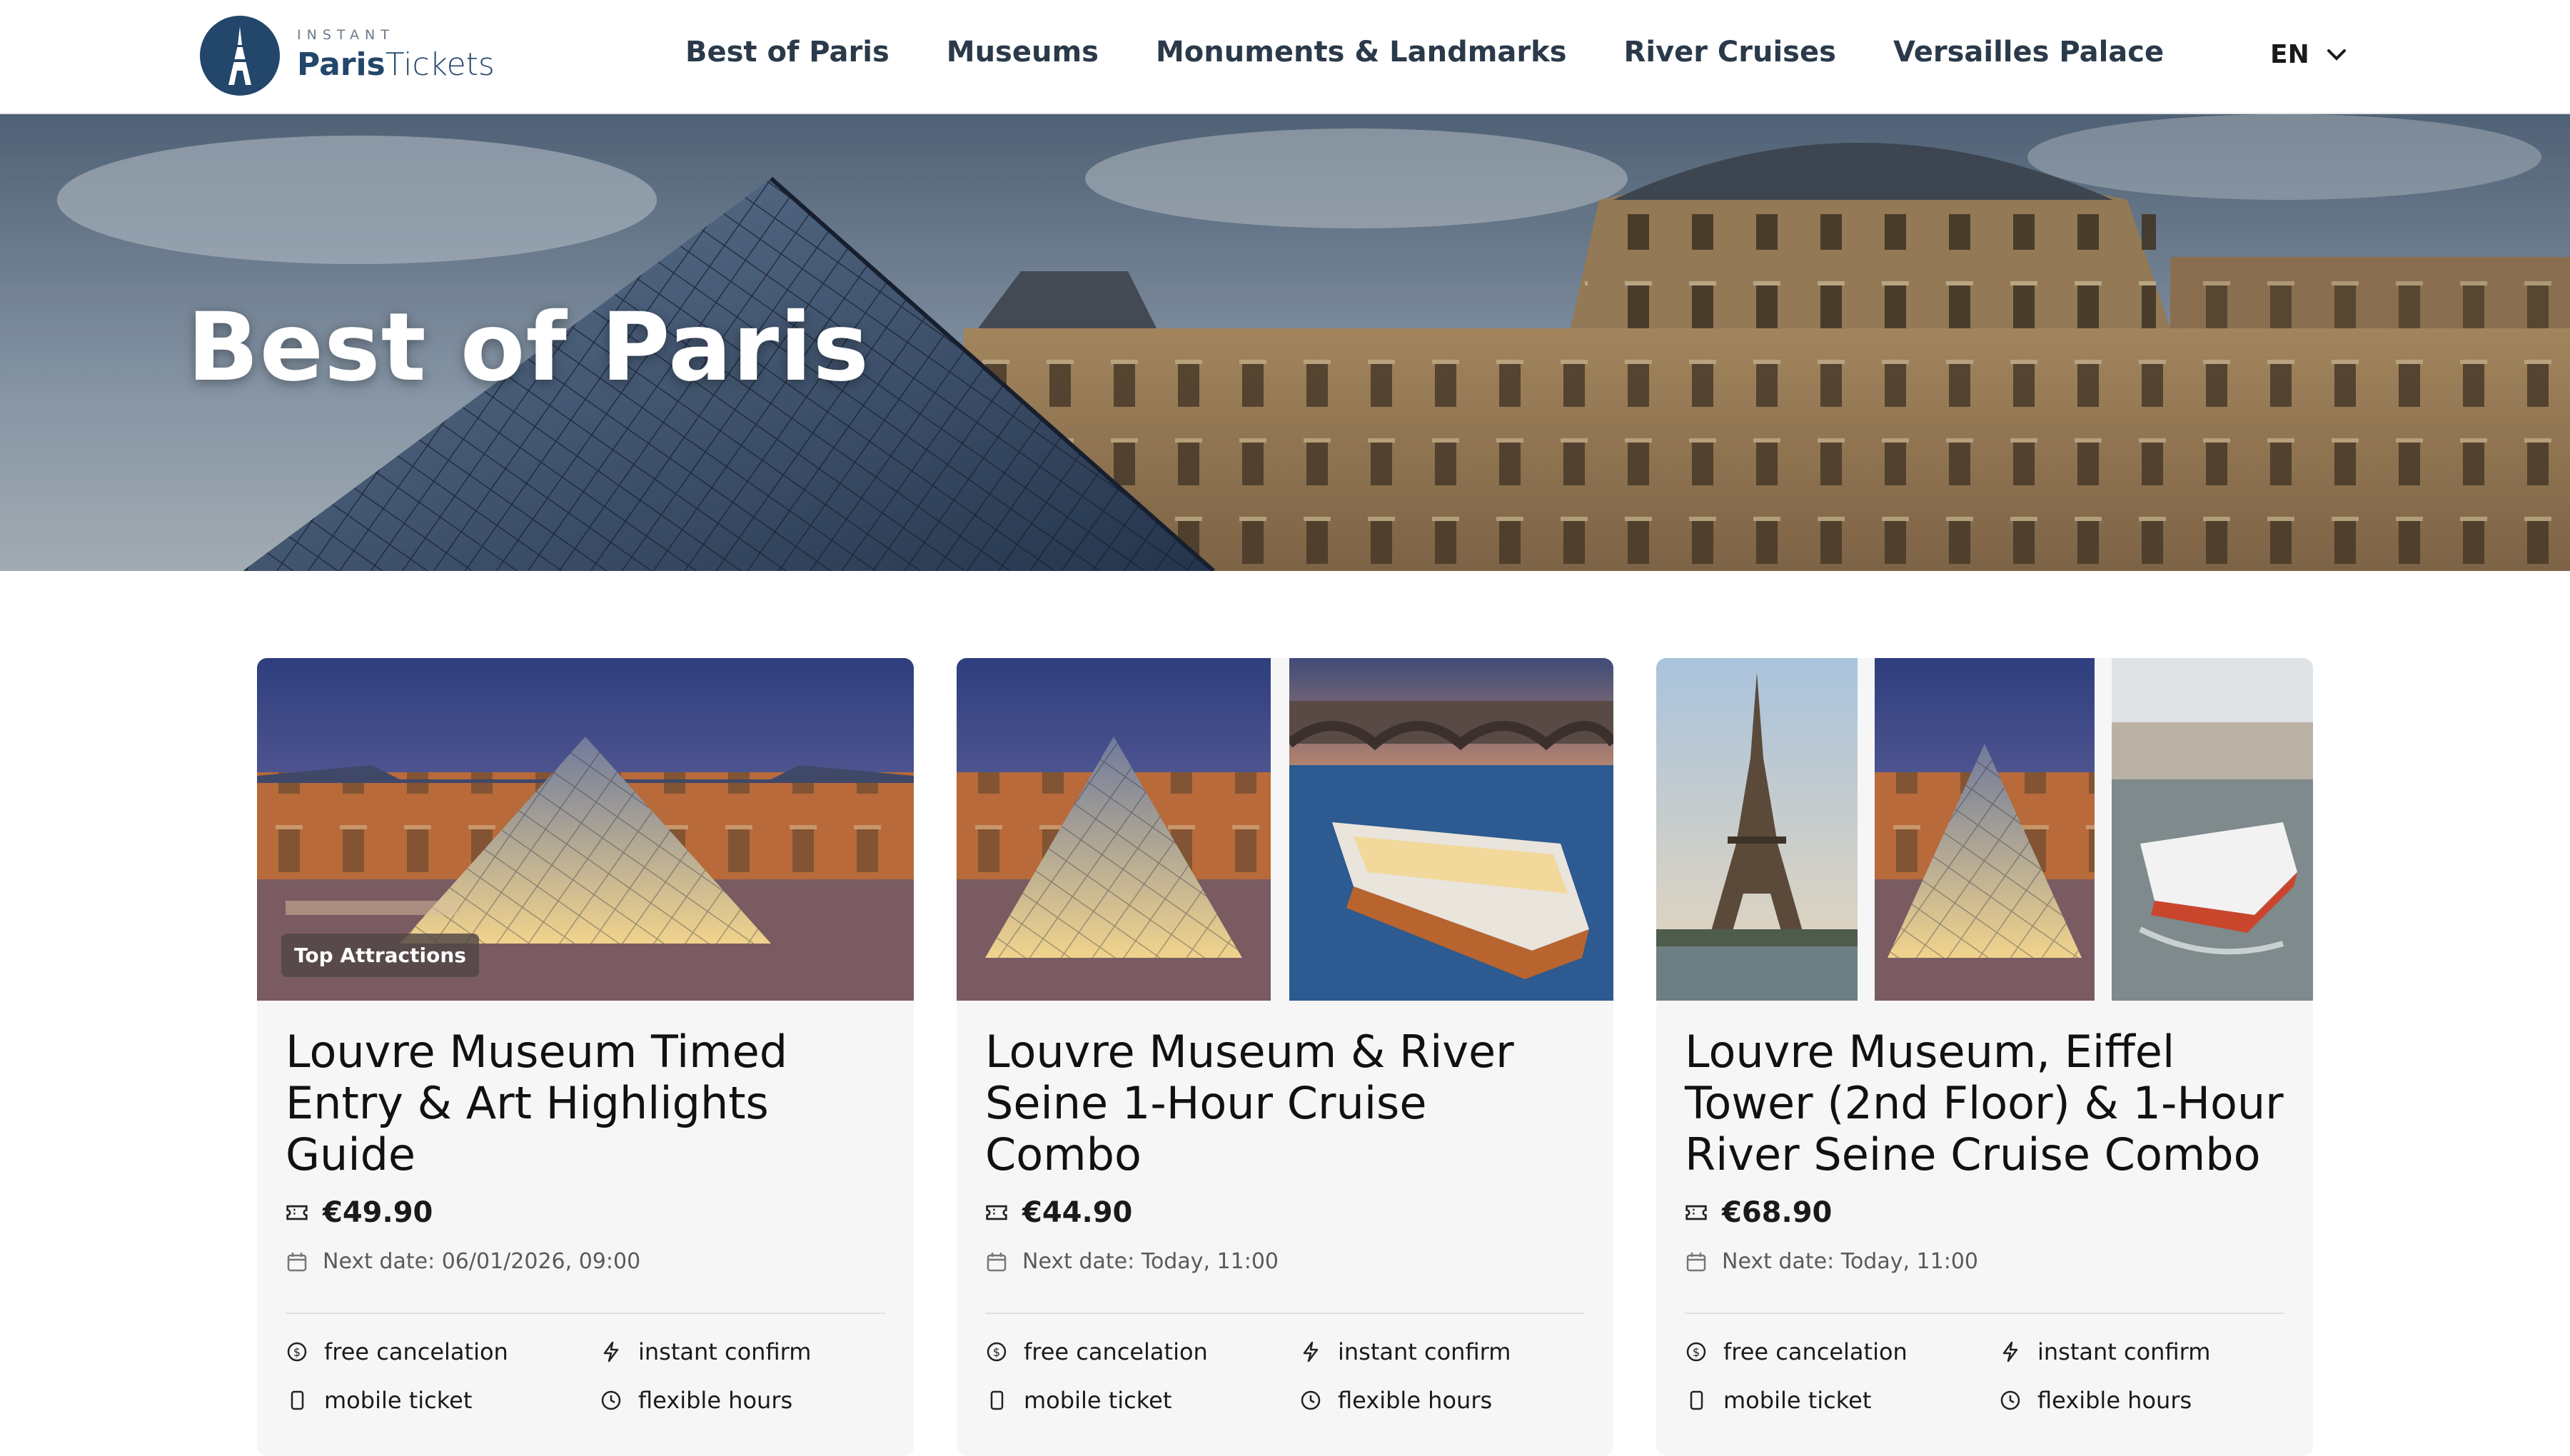 Image resolution: width=2570 pixels, height=1456 pixels. I want to click on logo-text: INSTANT ParisTickets, so click(396, 55).